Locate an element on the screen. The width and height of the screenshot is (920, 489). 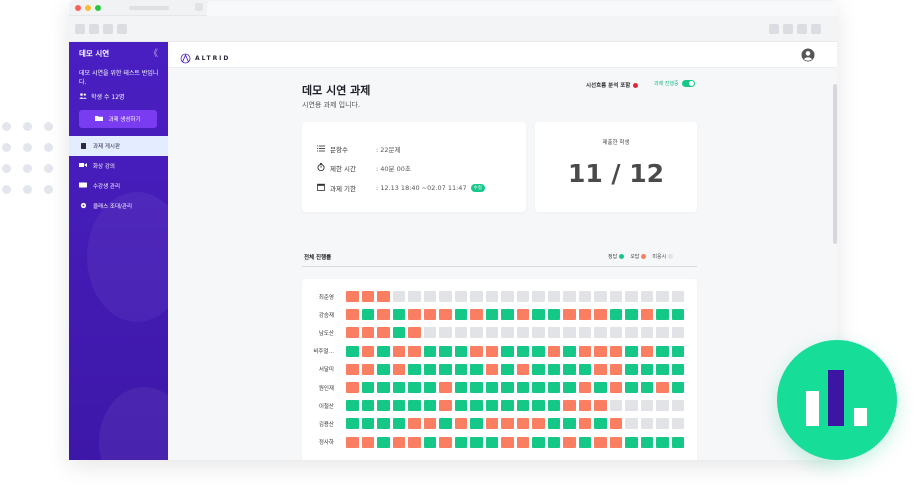
browser-tab is located at coordinates (522, 8).